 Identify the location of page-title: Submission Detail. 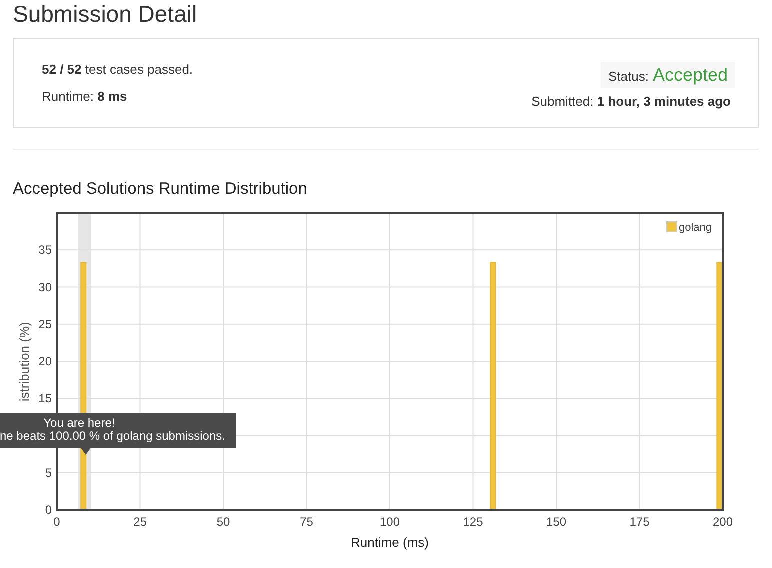
(105, 14).